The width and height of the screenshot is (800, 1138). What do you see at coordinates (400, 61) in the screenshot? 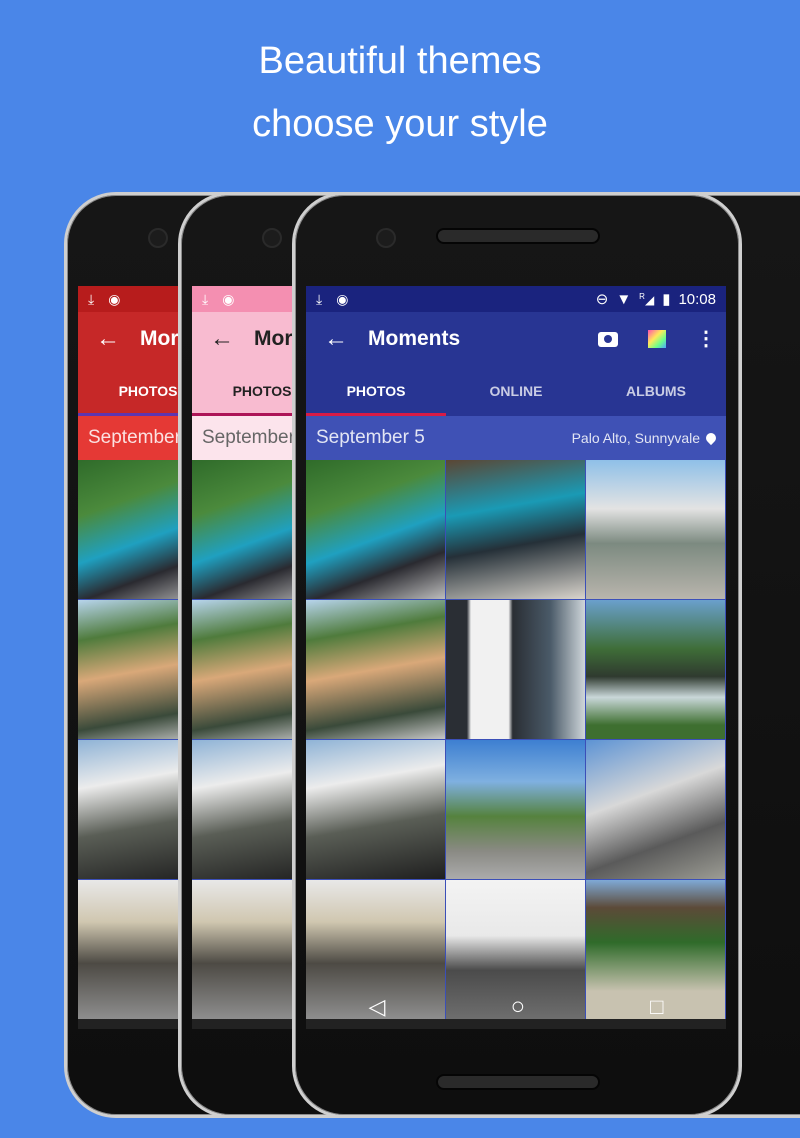
I see `headline-line-1: Beautiful themes` at bounding box center [400, 61].